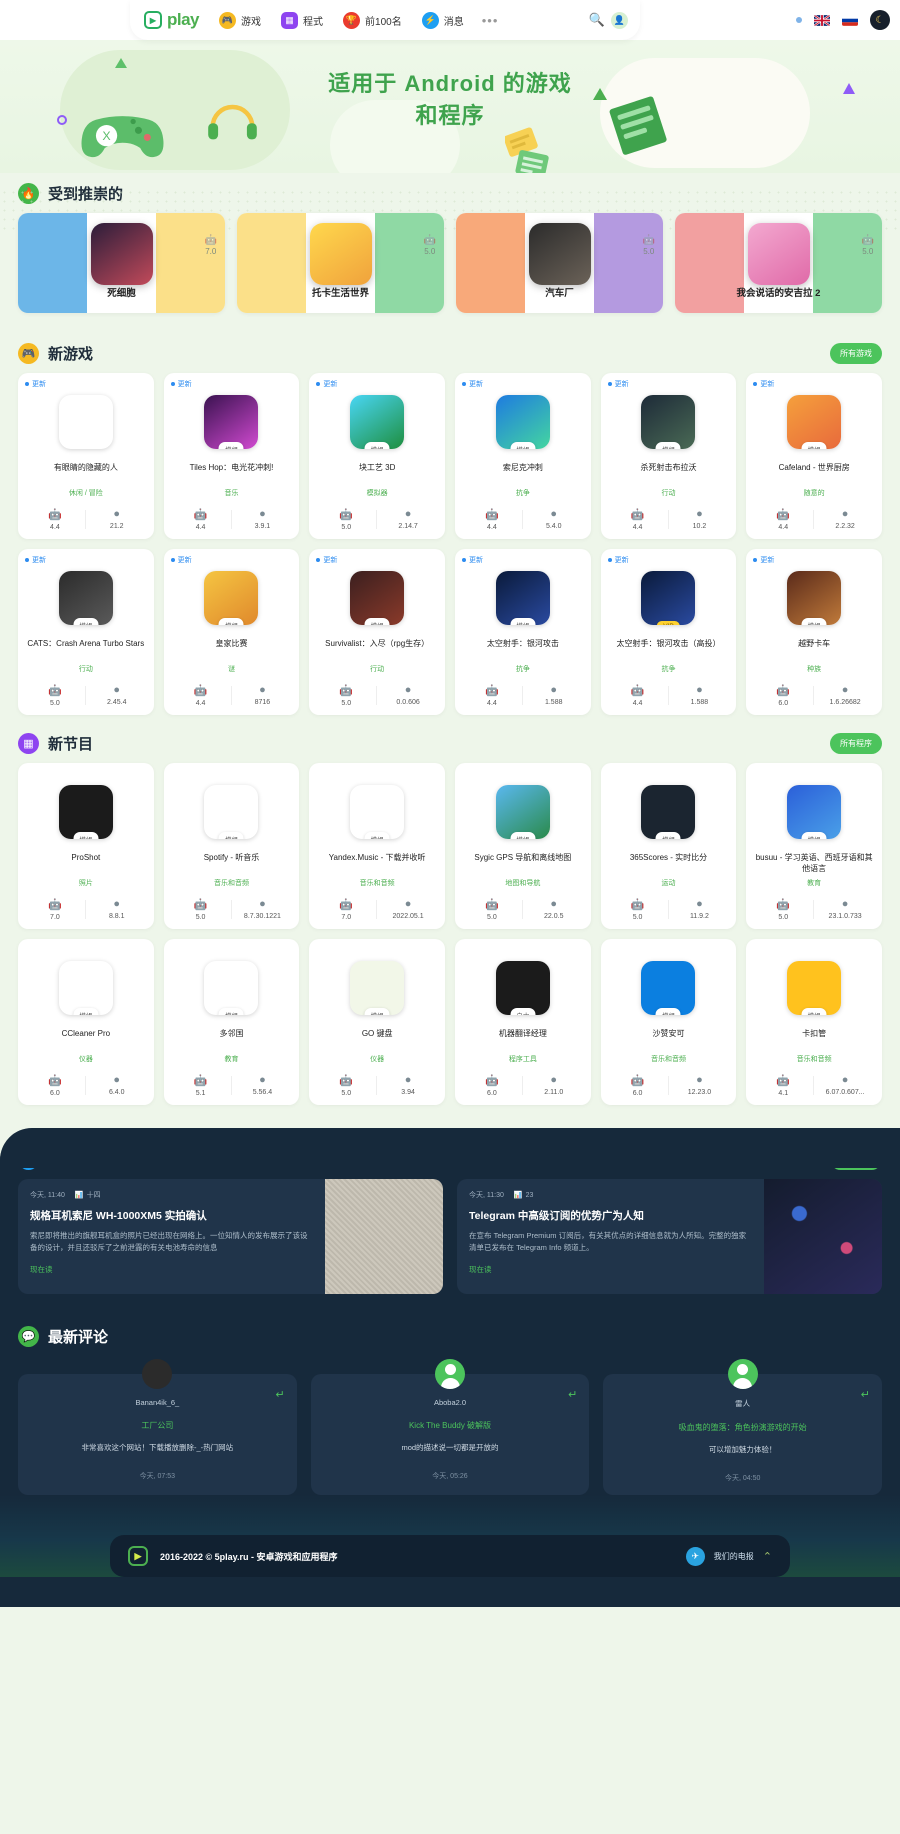  I want to click on android-version-stat: 🤖 4.4, so click(492, 519).